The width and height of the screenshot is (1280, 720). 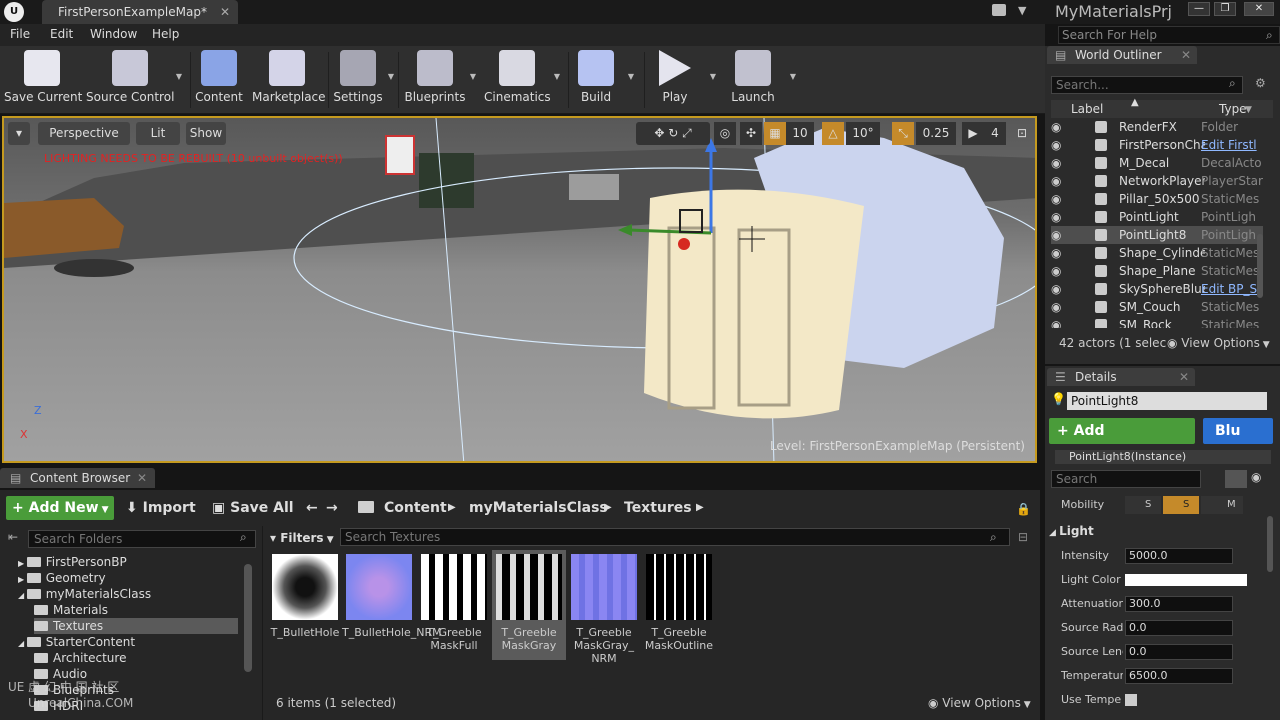 What do you see at coordinates (1232, 145) in the screenshot?
I see `actor-type: Edit Firstl` at bounding box center [1232, 145].